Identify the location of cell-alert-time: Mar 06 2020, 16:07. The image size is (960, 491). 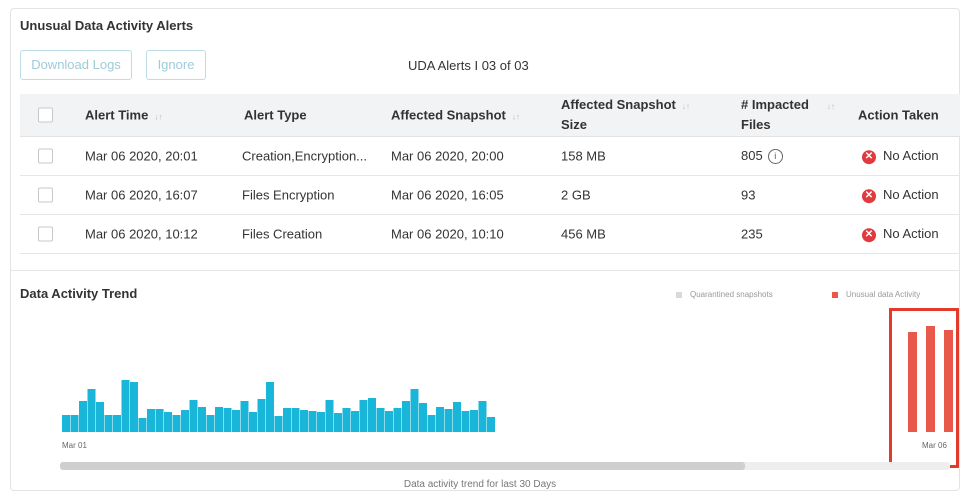
(141, 195).